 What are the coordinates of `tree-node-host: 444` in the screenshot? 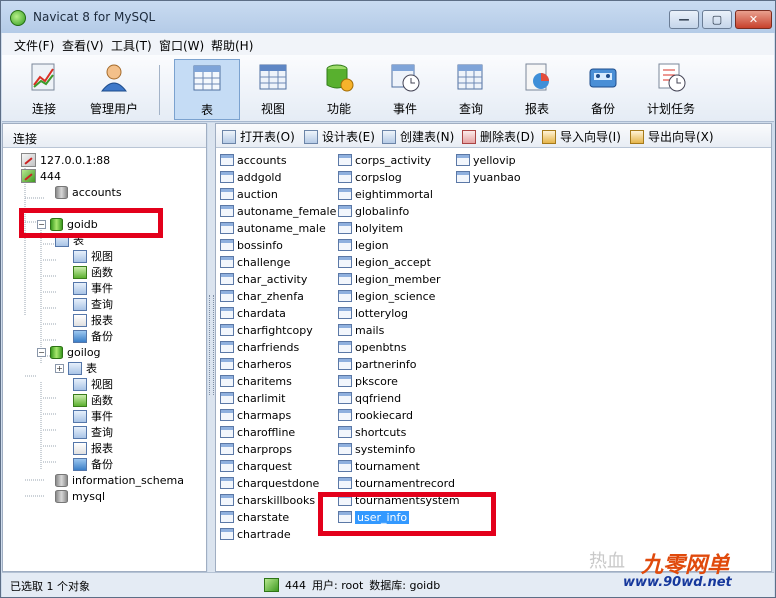 It's located at (41, 176).